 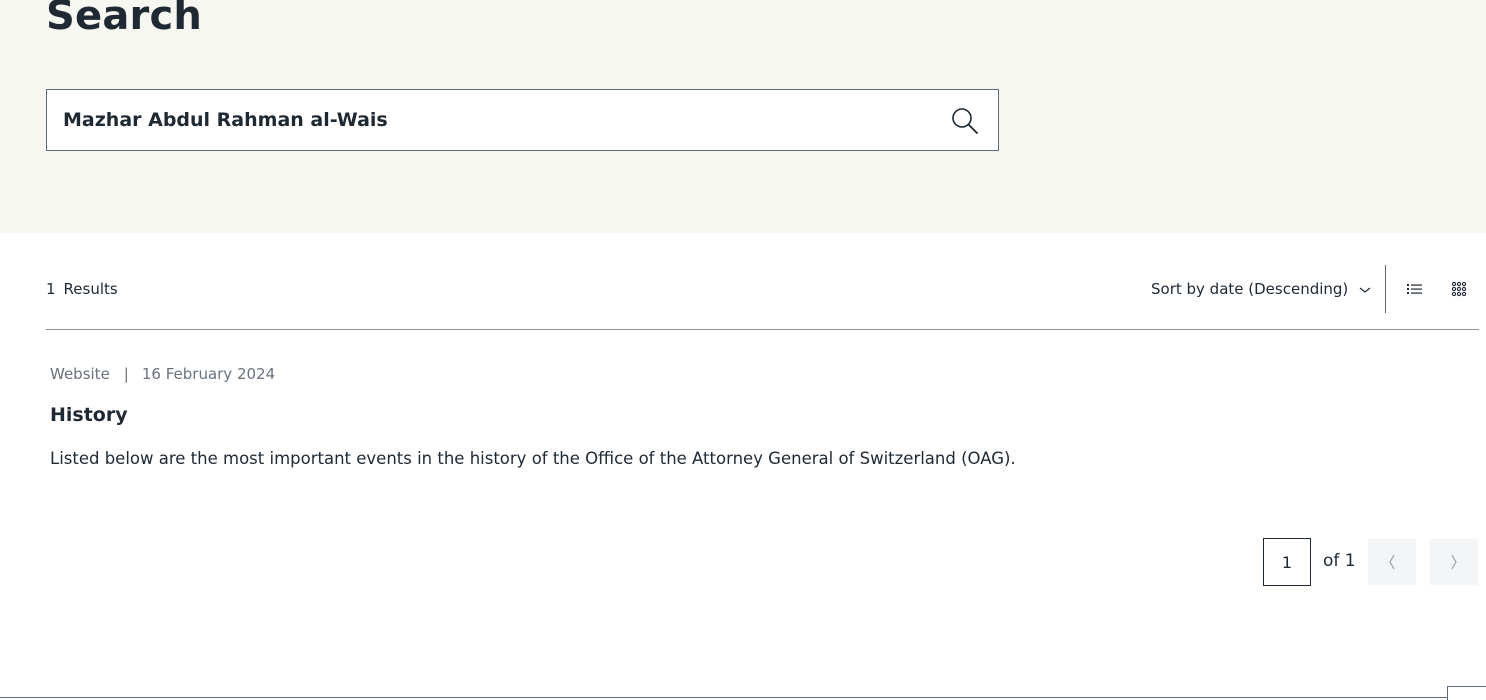 I want to click on grid-view-icon, so click(x=1459, y=289).